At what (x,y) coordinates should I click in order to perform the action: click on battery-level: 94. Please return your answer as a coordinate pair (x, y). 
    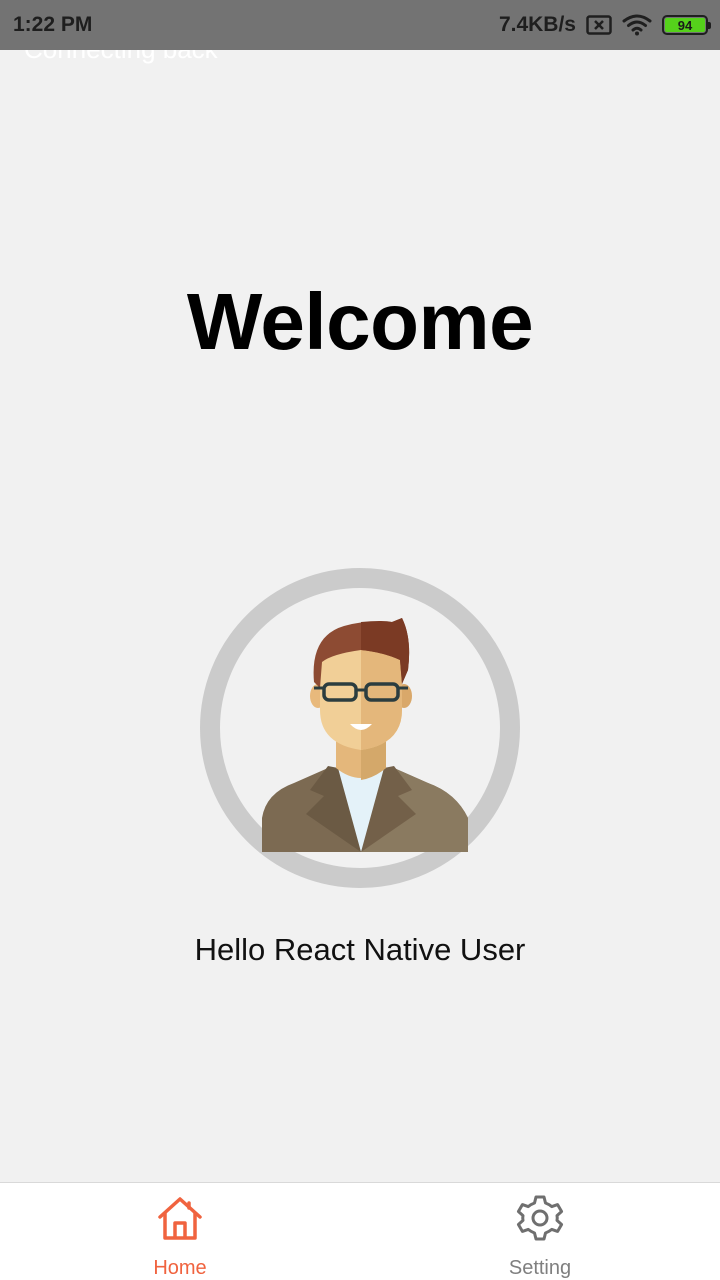
    Looking at the image, I should click on (685, 25).